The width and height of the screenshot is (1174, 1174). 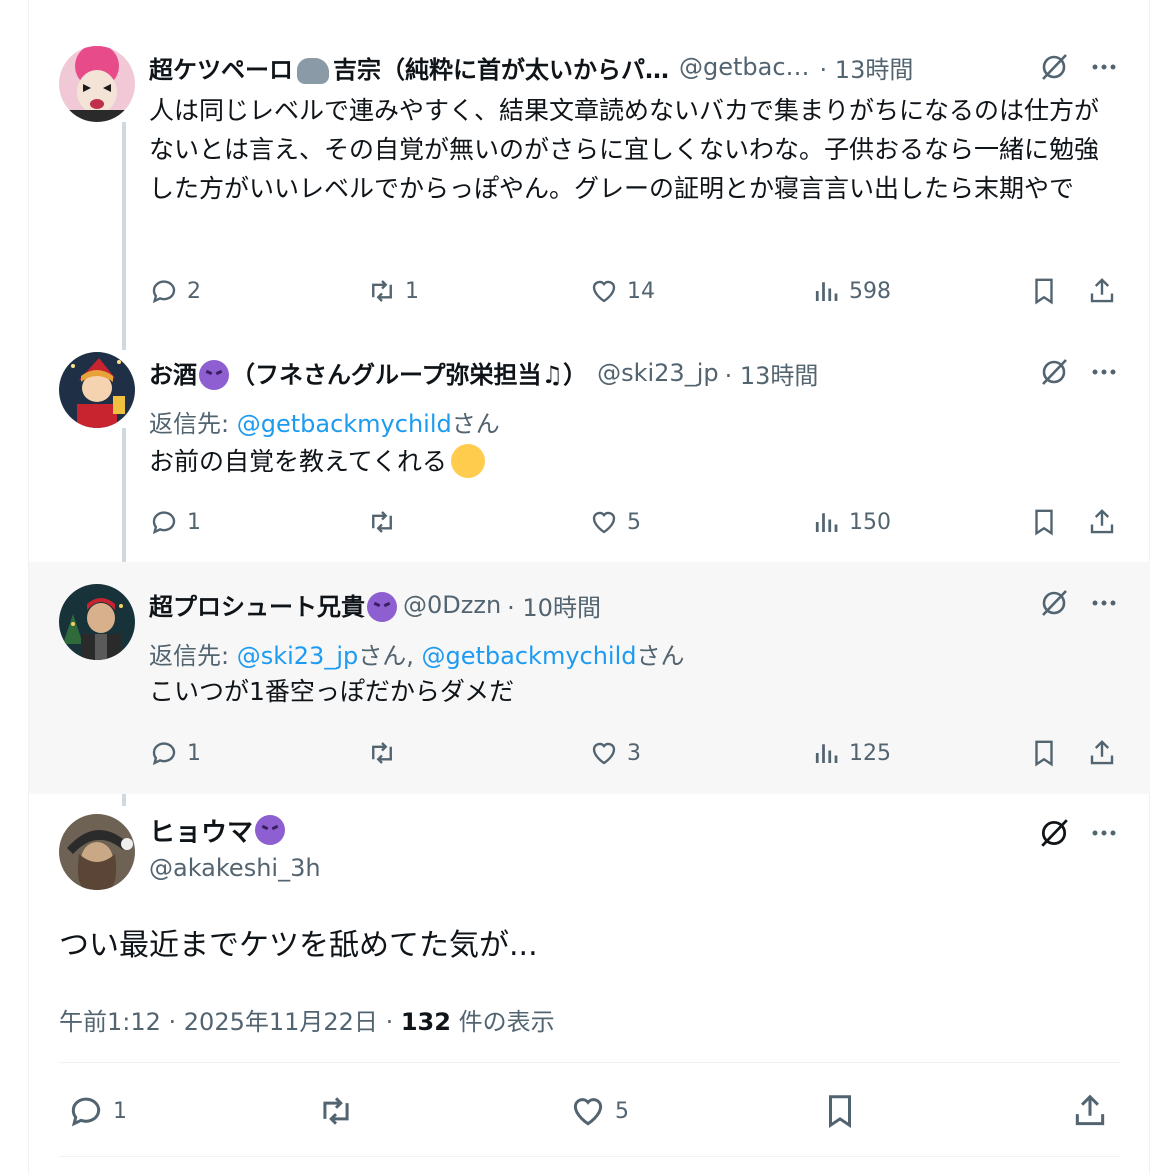 I want to click on divider, so click(x=589, y=1156).